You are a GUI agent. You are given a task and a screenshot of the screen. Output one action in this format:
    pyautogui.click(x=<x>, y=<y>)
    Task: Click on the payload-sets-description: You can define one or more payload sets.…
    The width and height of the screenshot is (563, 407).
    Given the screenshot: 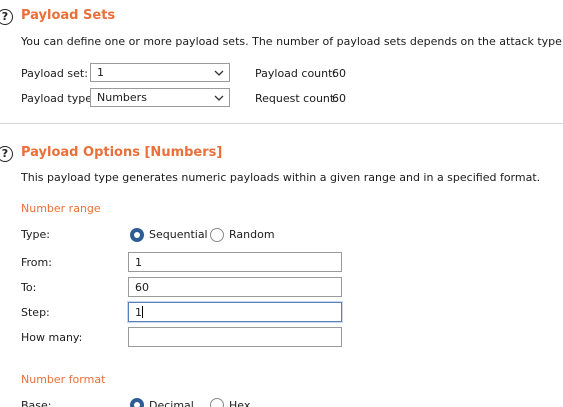 What is the action you would take?
    pyautogui.click(x=292, y=41)
    